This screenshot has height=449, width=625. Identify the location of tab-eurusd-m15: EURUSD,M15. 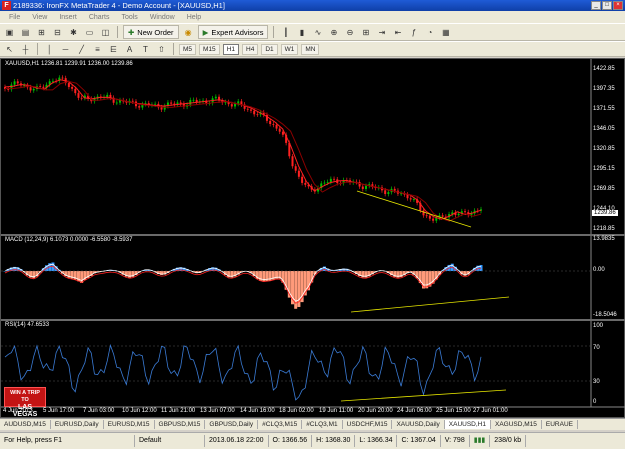
(129, 424).